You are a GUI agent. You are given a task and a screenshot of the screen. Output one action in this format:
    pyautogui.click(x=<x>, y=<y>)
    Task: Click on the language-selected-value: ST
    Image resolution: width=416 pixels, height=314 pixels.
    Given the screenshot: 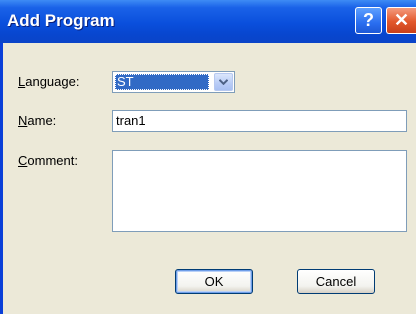 What is the action you would take?
    pyautogui.click(x=162, y=82)
    